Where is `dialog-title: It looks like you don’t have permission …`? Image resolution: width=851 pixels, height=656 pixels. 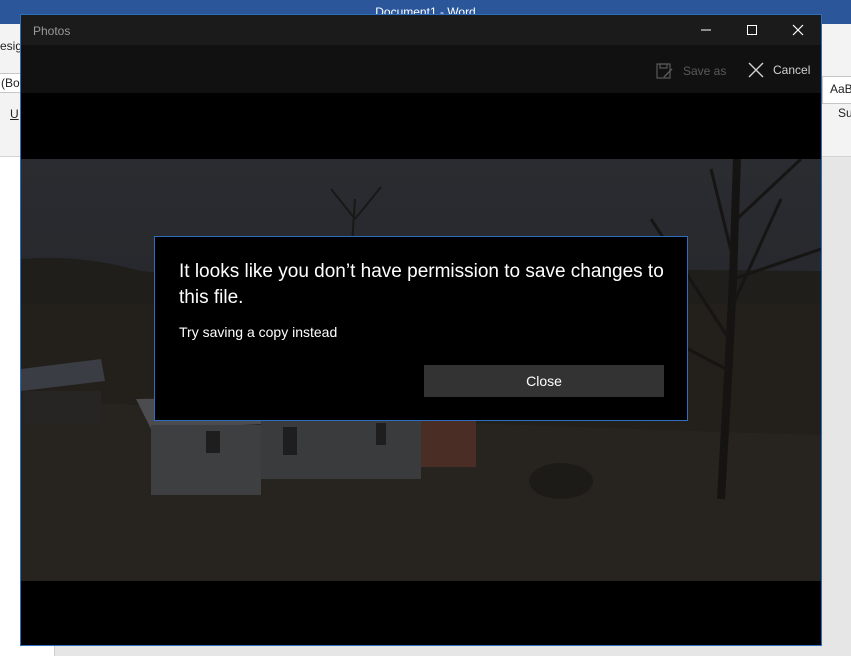 dialog-title: It looks like you don’t have permission … is located at coordinates (421, 284).